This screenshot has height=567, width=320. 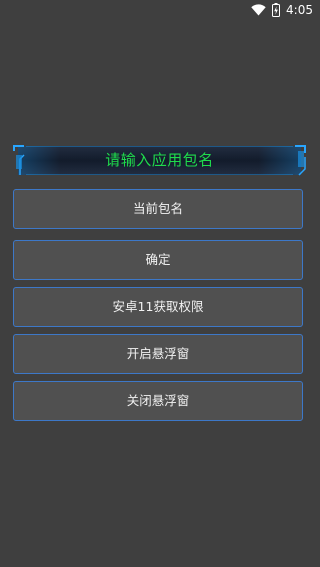 I want to click on status-time: 4:05, so click(x=299, y=10).